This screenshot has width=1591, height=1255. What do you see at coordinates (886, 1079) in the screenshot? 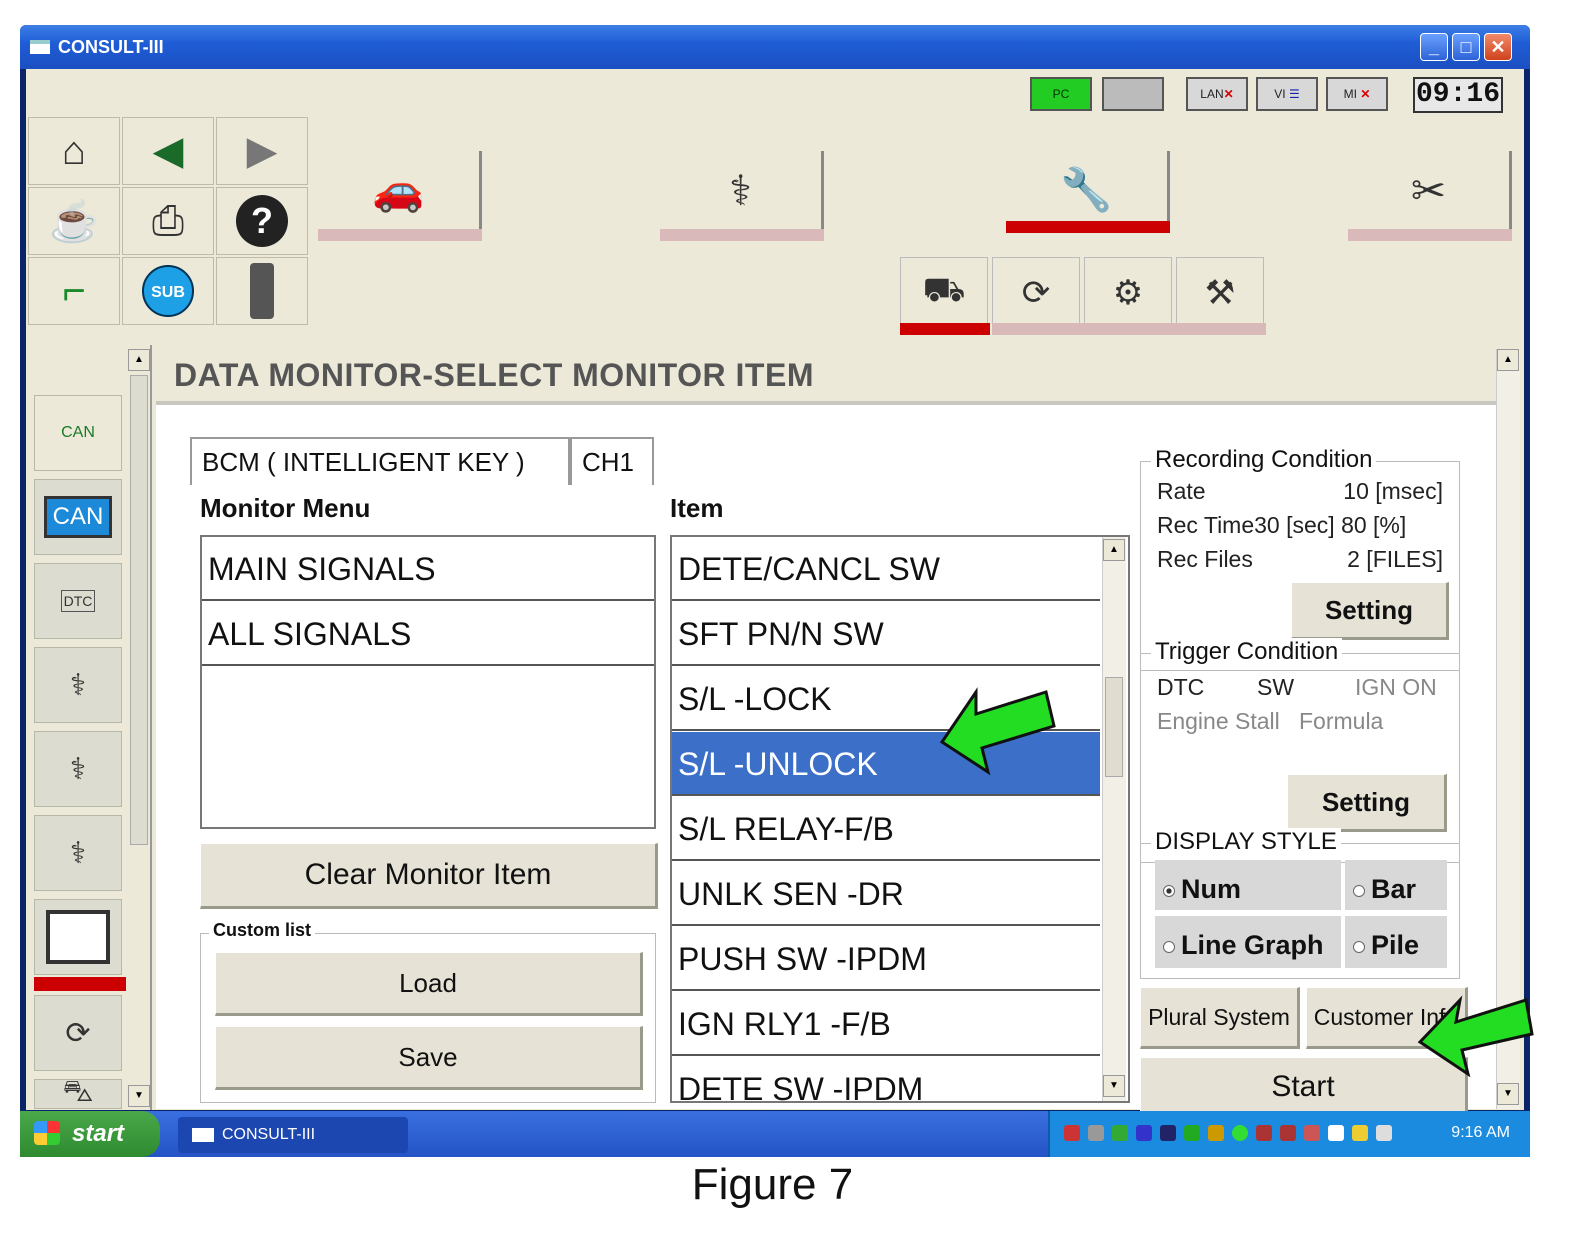
I see `list-item: DETE SW -IPDM` at bounding box center [886, 1079].